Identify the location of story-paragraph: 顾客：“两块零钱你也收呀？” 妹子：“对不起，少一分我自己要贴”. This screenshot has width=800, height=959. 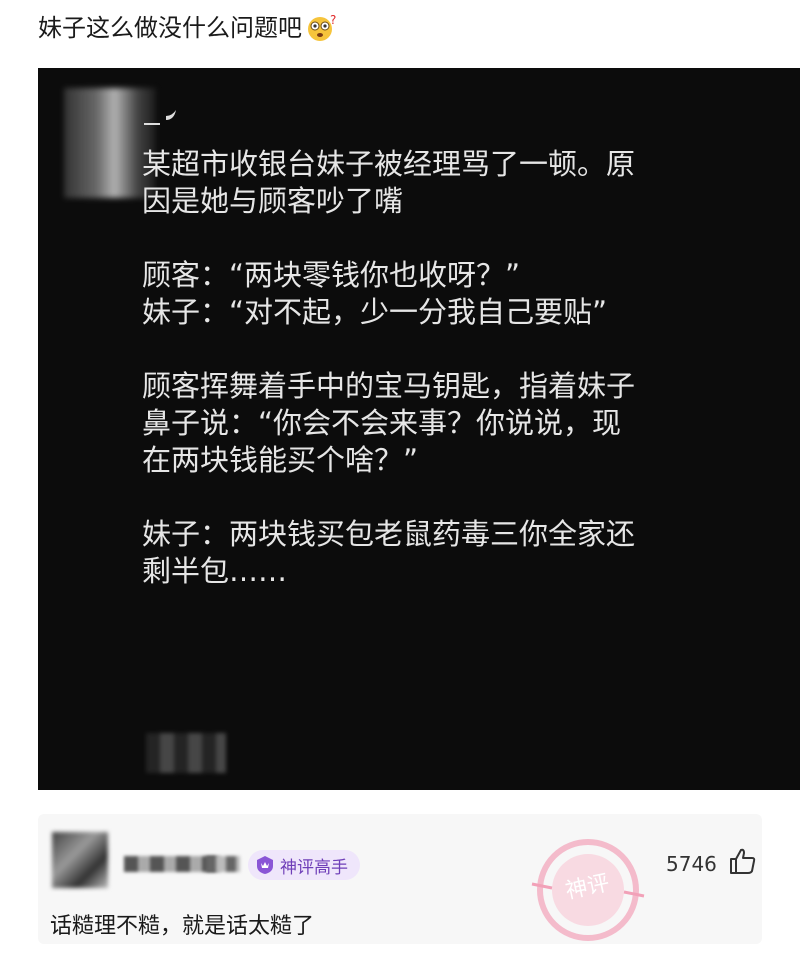
(375, 293).